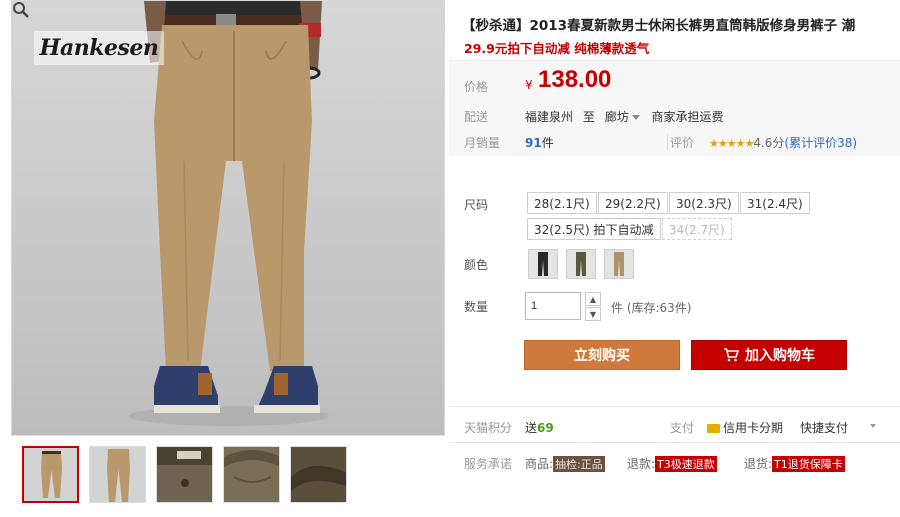 This screenshot has height=517, width=900. What do you see at coordinates (588, 117) in the screenshot?
I see `shipping-to-word: 至` at bounding box center [588, 117].